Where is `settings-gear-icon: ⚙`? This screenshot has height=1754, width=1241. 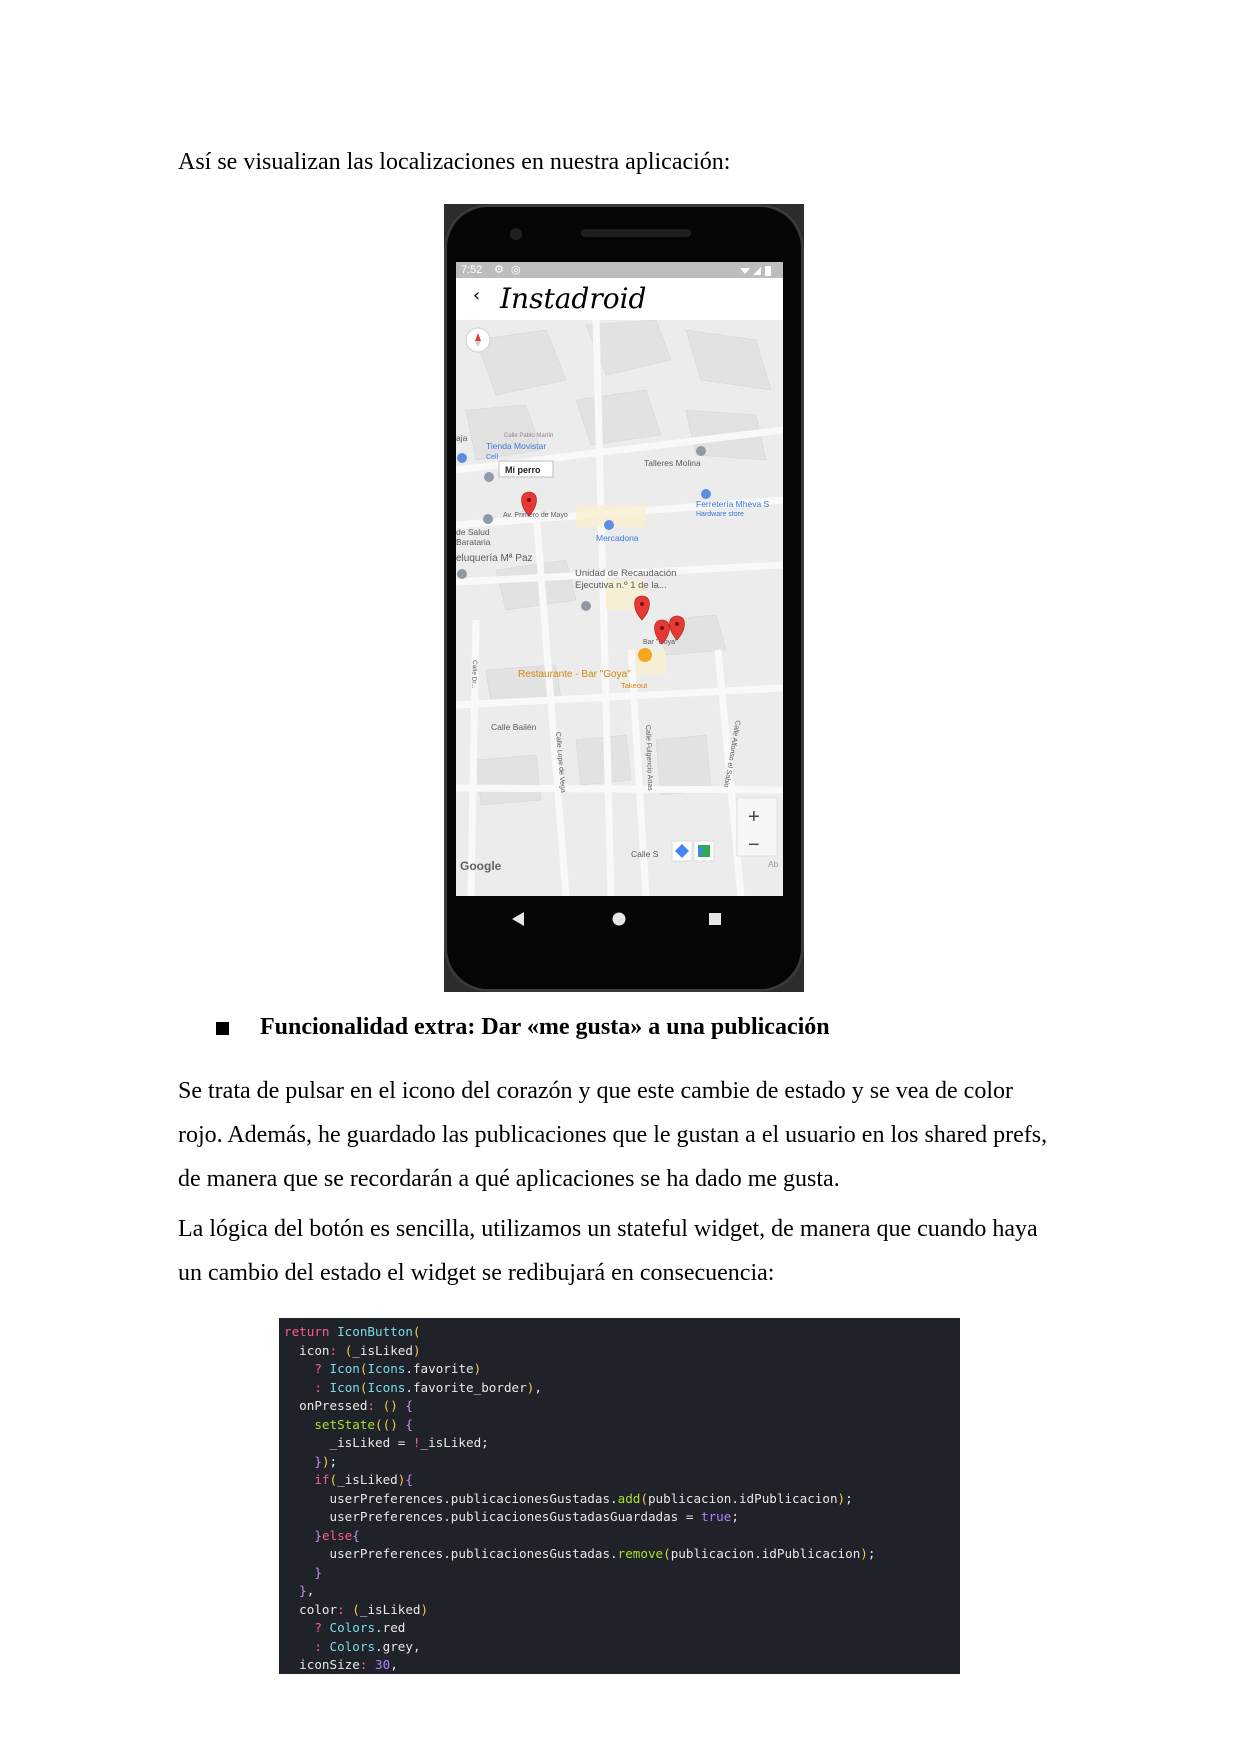
settings-gear-icon: ⚙ is located at coordinates (499, 270).